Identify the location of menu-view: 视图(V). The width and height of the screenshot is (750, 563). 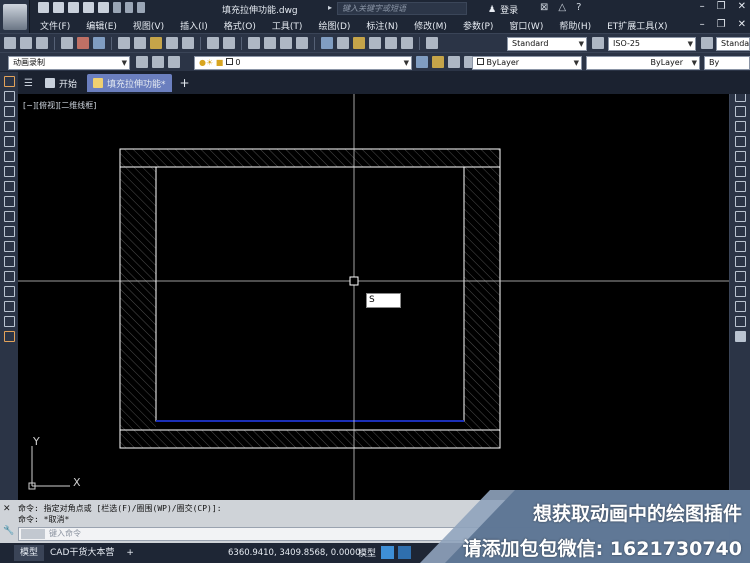
(148, 25).